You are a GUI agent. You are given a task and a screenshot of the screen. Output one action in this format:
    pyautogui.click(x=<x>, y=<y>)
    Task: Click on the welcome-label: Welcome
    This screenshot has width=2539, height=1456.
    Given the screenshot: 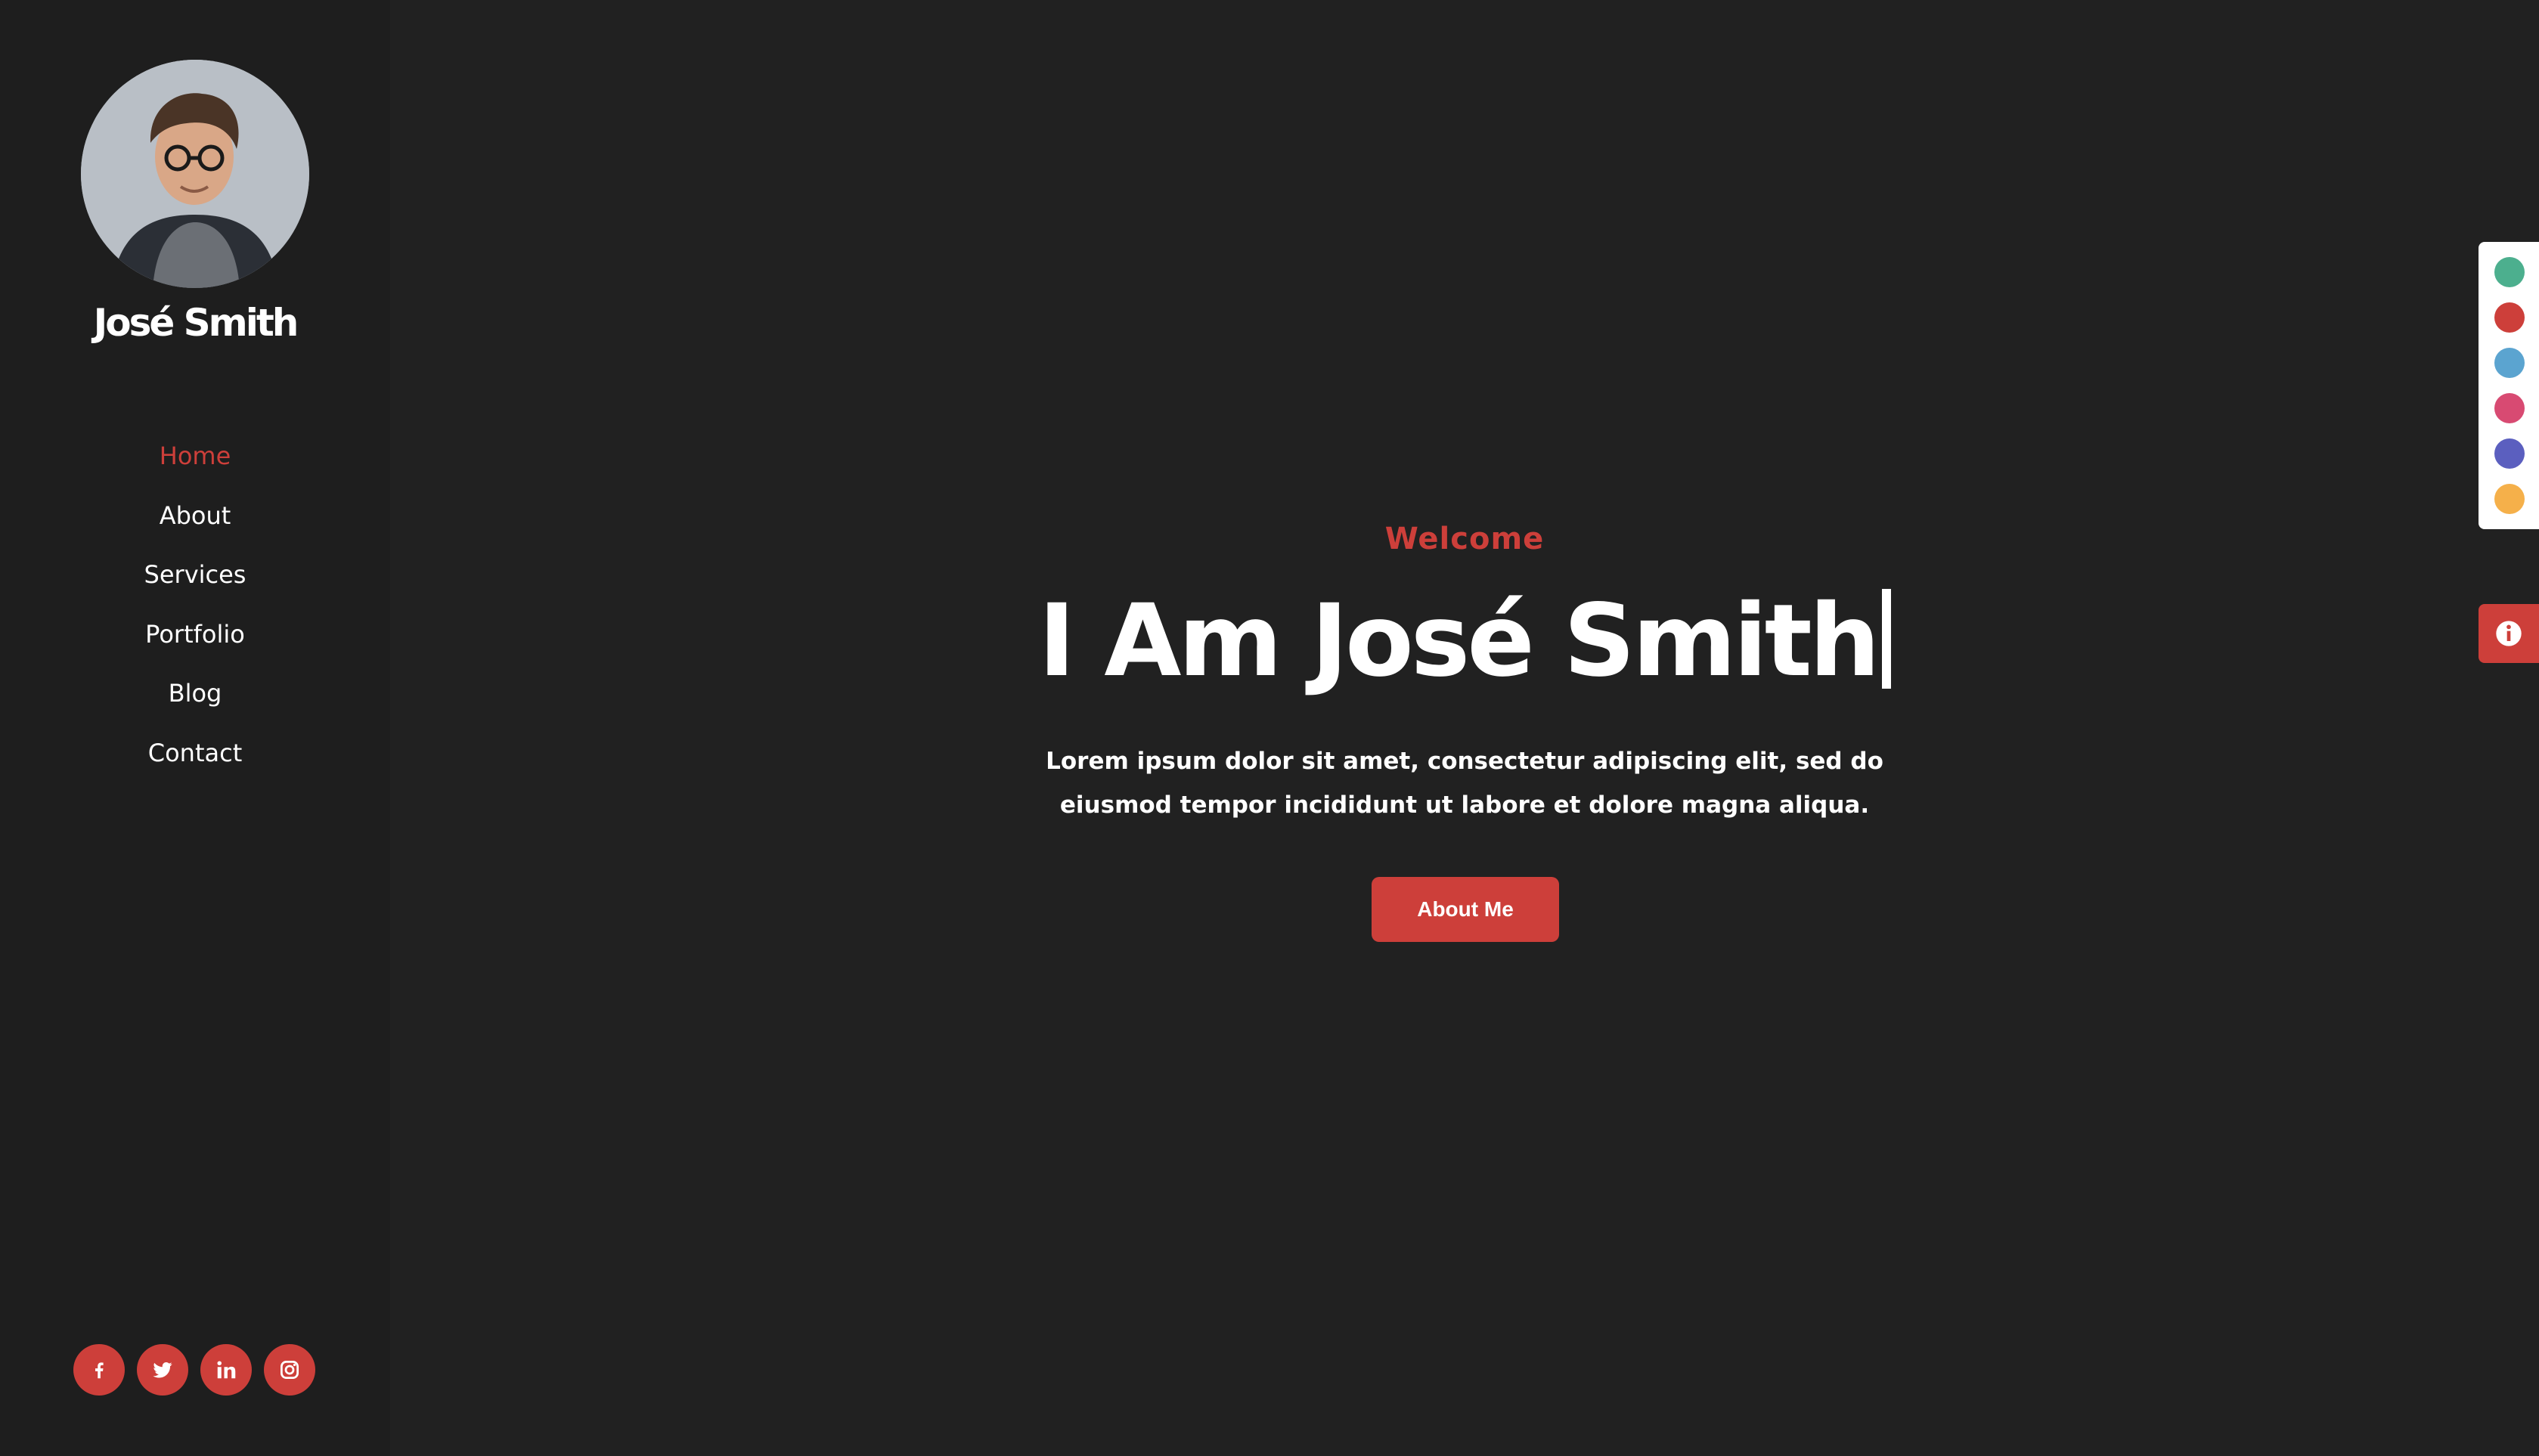 What is the action you would take?
    pyautogui.click(x=1464, y=539)
    